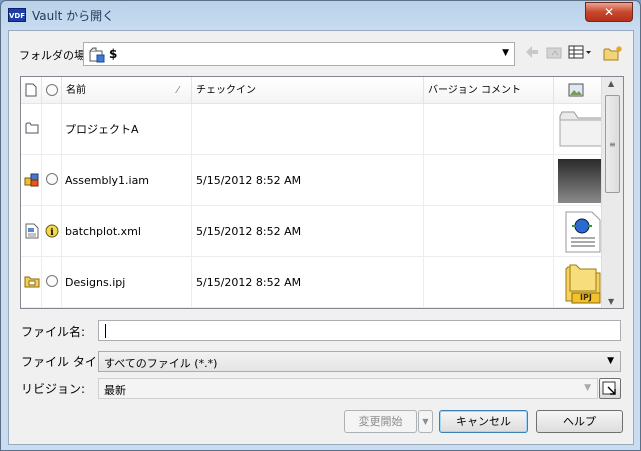 The height and width of the screenshot is (451, 641). Describe the element at coordinates (311, 282) in the screenshot. I see `file-row-designs: Designs.ipj 5/15/2012 8:52 AM IPJ` at that location.